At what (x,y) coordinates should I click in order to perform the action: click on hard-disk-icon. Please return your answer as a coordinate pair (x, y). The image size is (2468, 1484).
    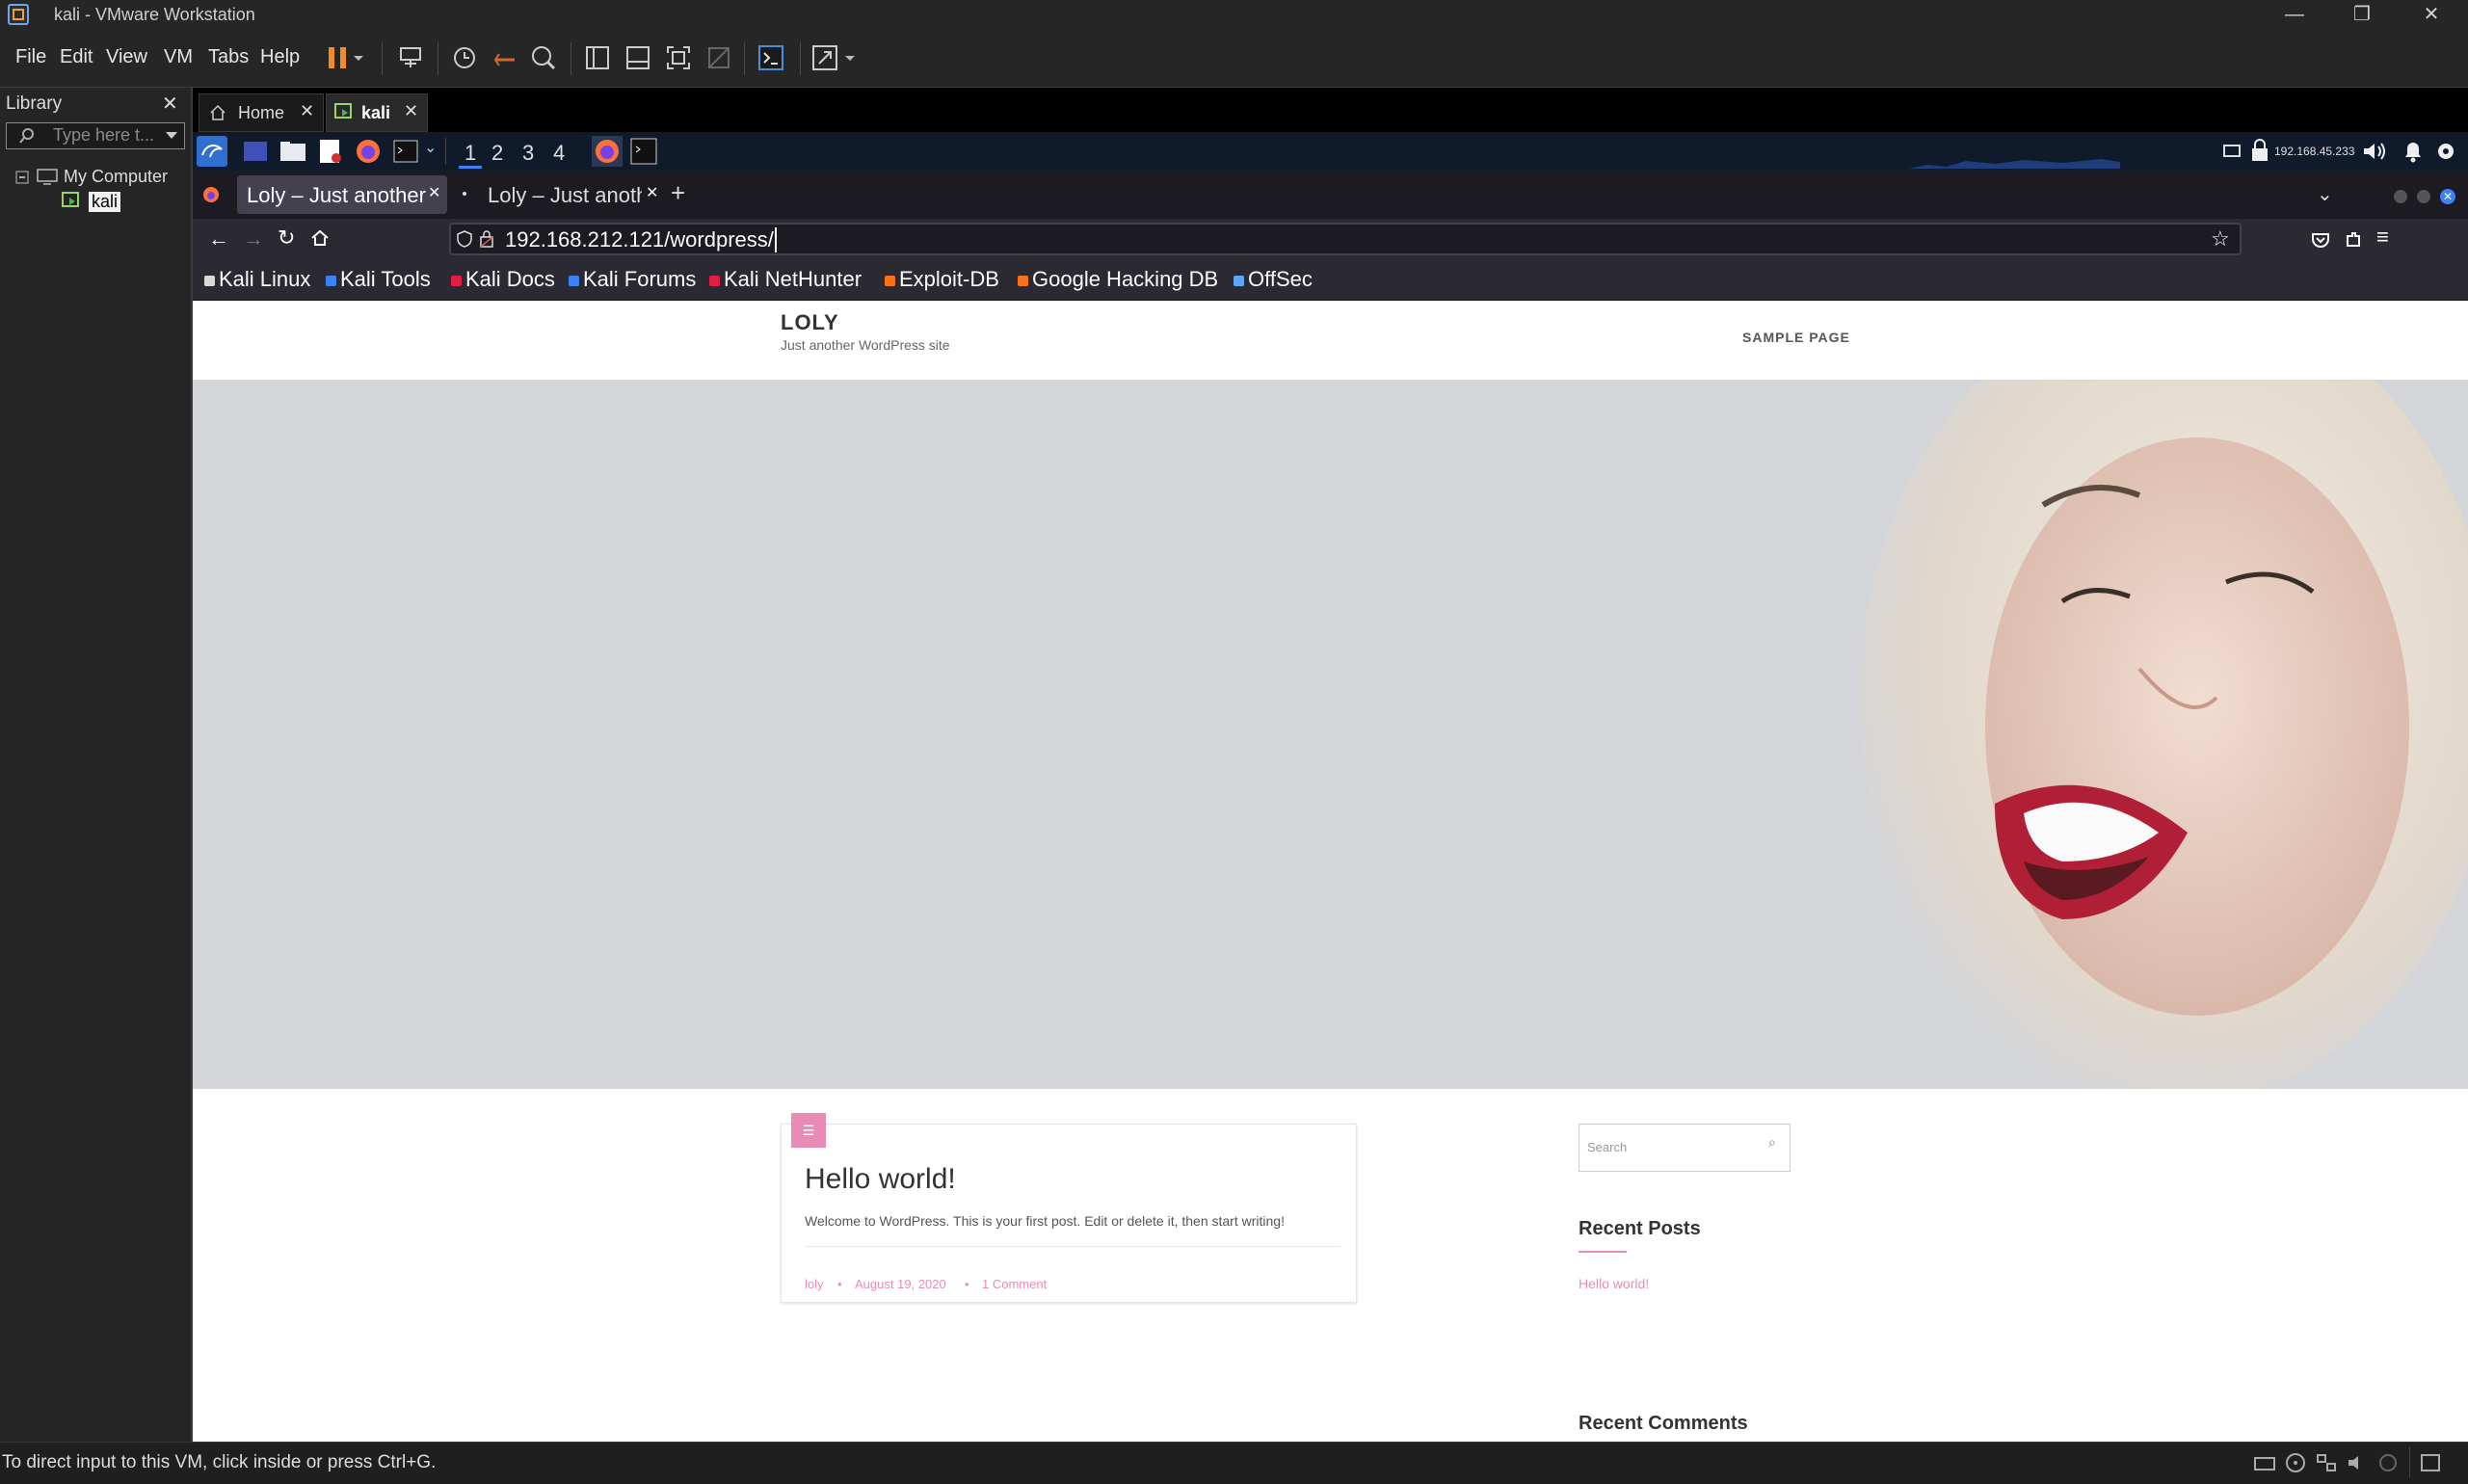
    Looking at the image, I should click on (2264, 1462).